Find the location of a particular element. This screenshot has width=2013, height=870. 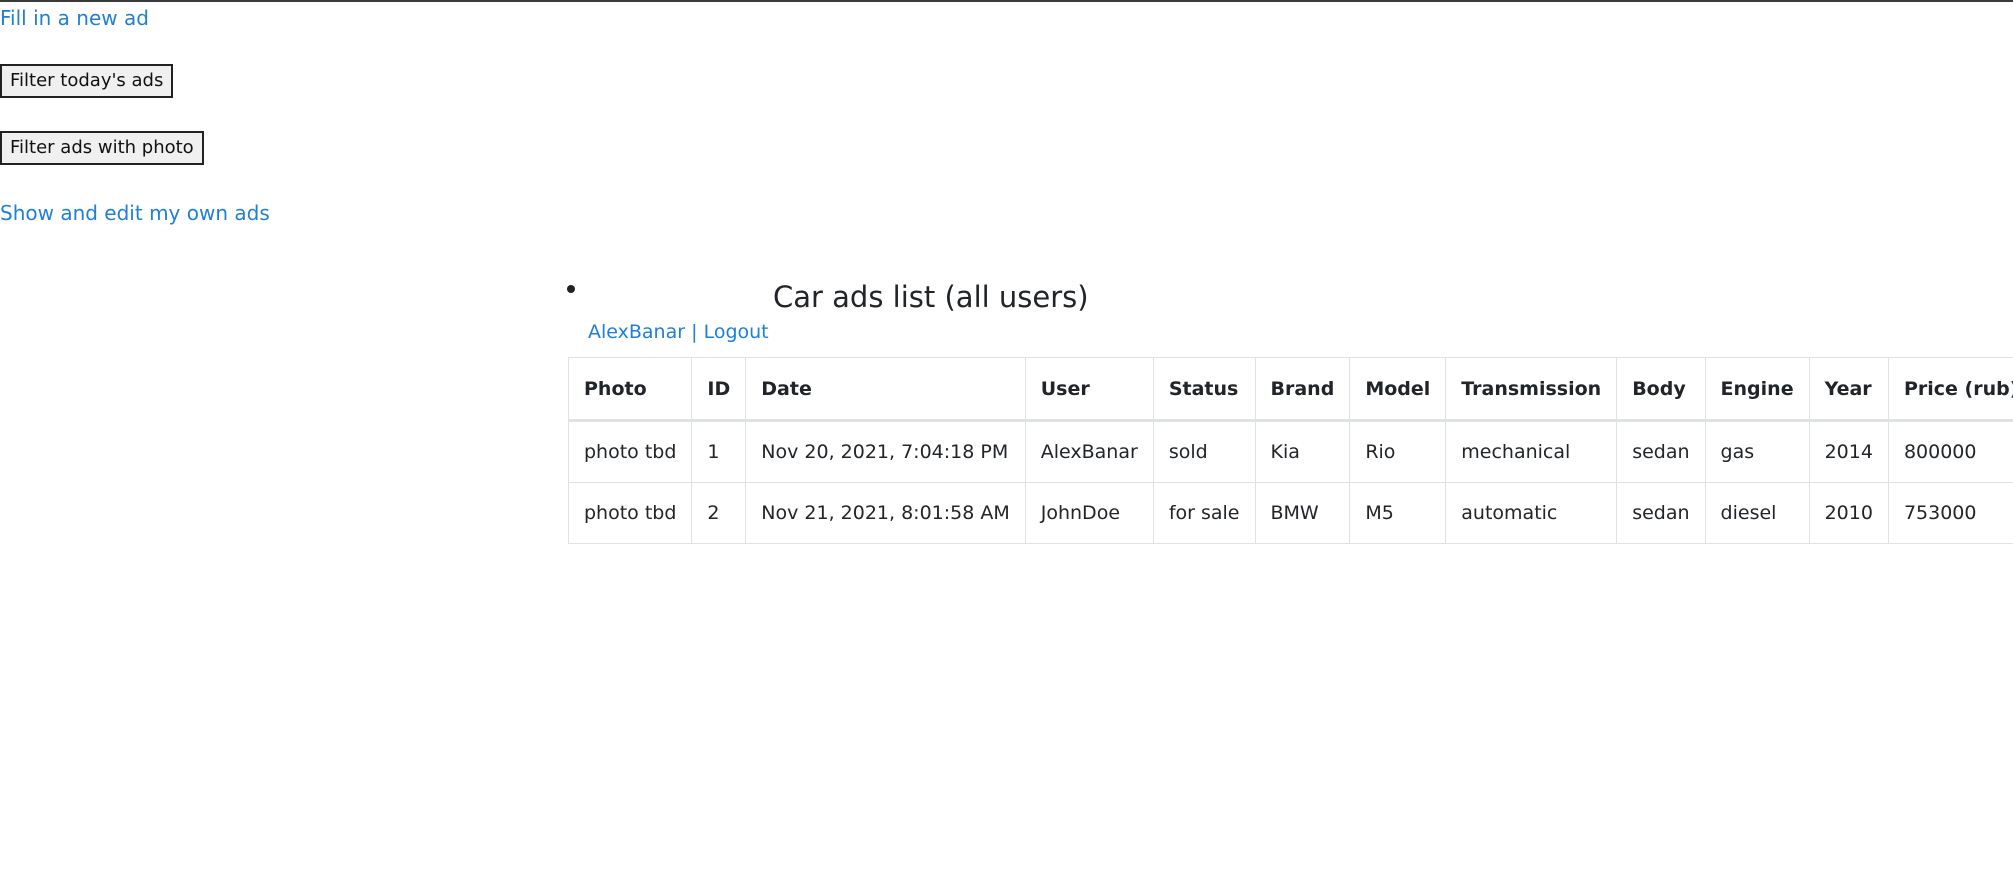

list-bullet is located at coordinates (571, 289).